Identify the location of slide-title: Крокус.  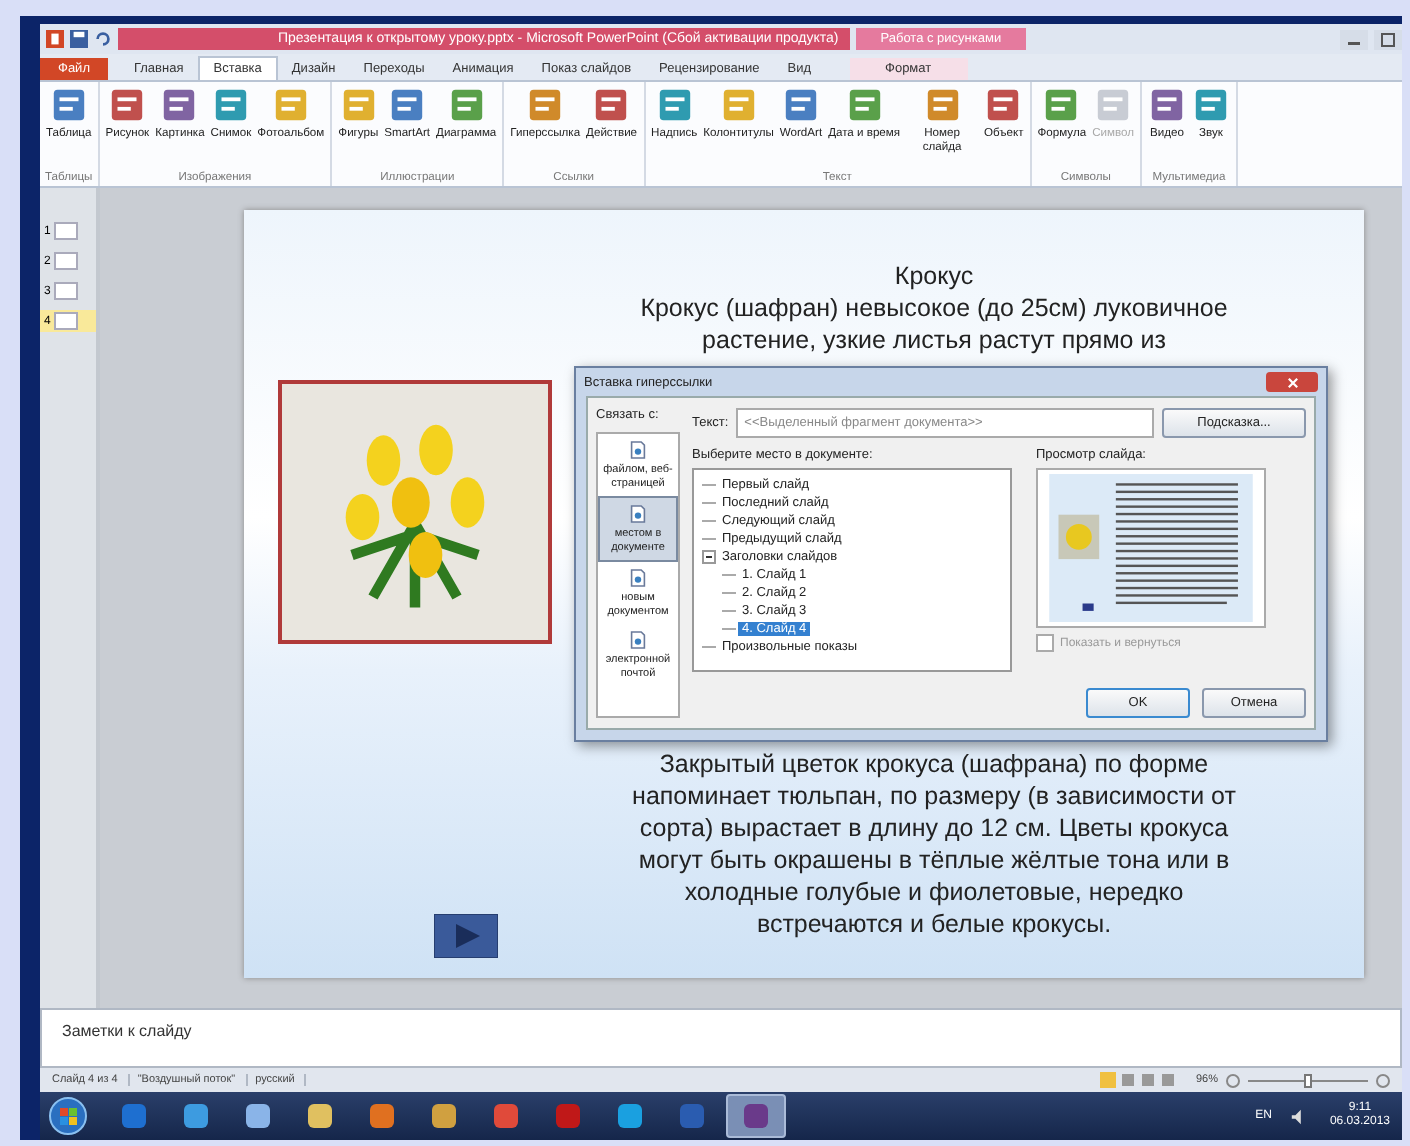
(934, 276).